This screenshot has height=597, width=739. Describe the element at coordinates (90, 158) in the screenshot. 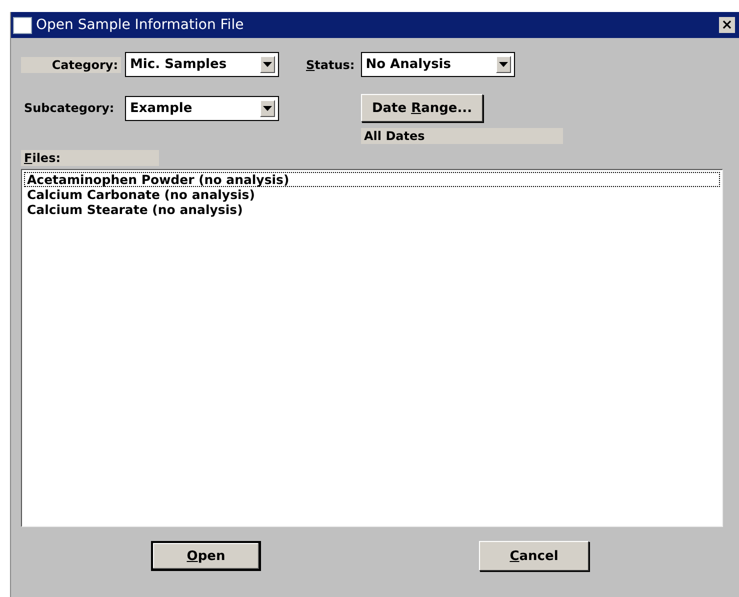

I see `files-label: Files:` at that location.